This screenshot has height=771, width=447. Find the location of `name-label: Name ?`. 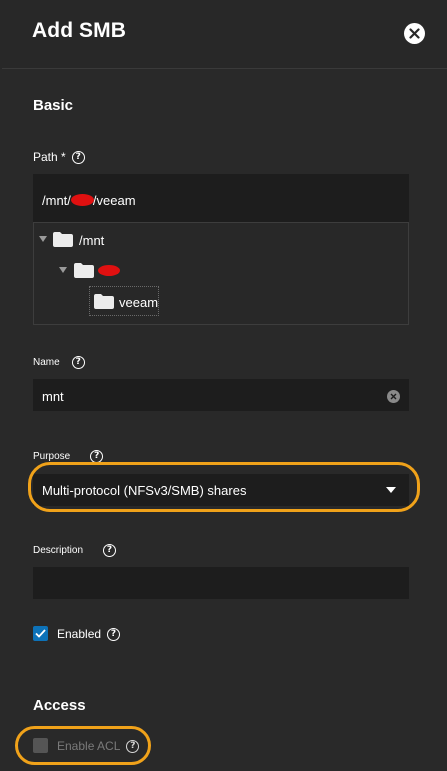

name-label: Name ? is located at coordinates (59, 362).